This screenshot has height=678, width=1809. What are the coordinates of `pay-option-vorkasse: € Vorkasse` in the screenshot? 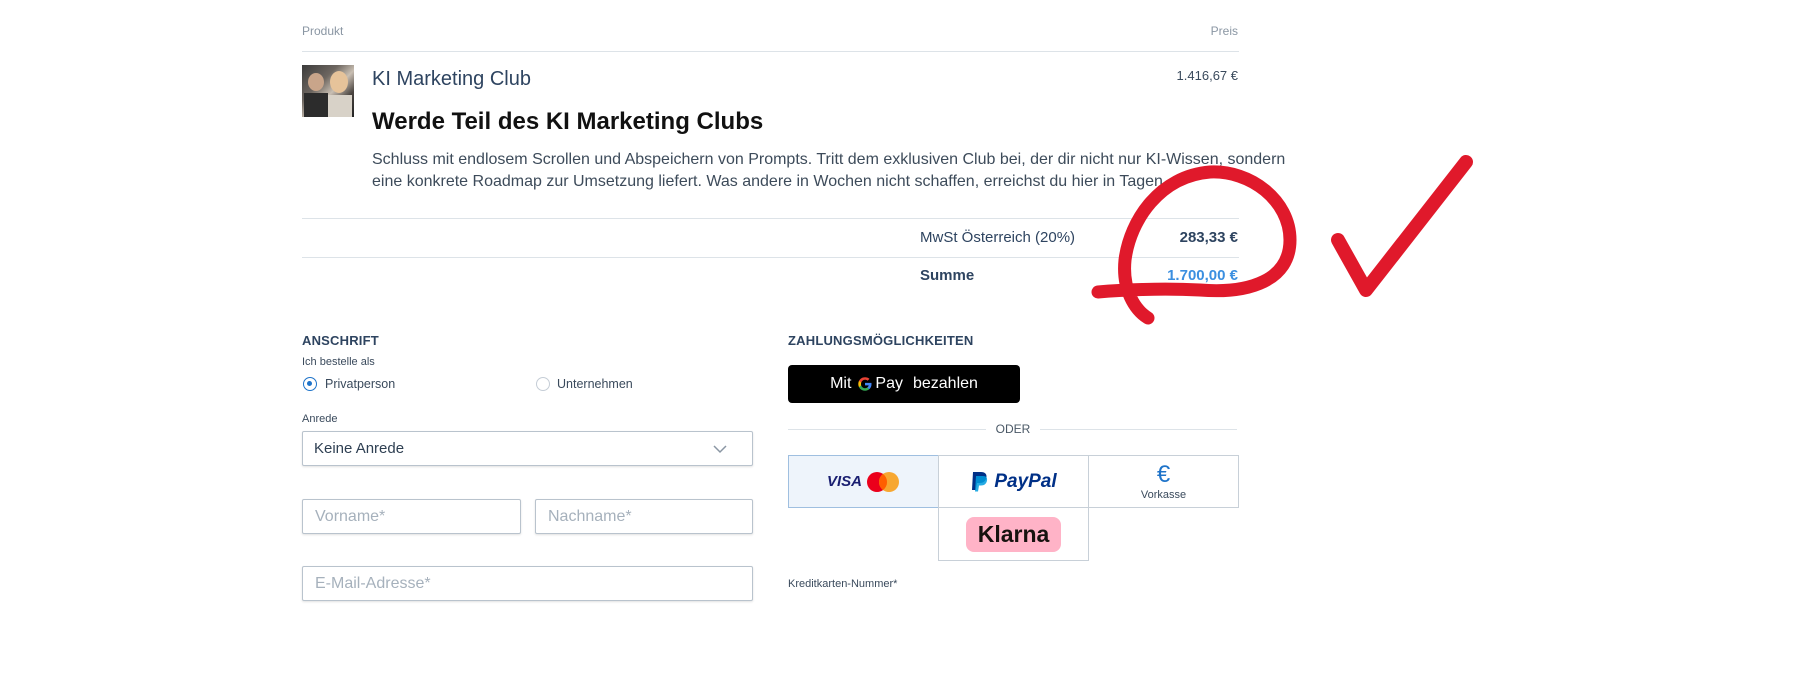 It's located at (1163, 481).